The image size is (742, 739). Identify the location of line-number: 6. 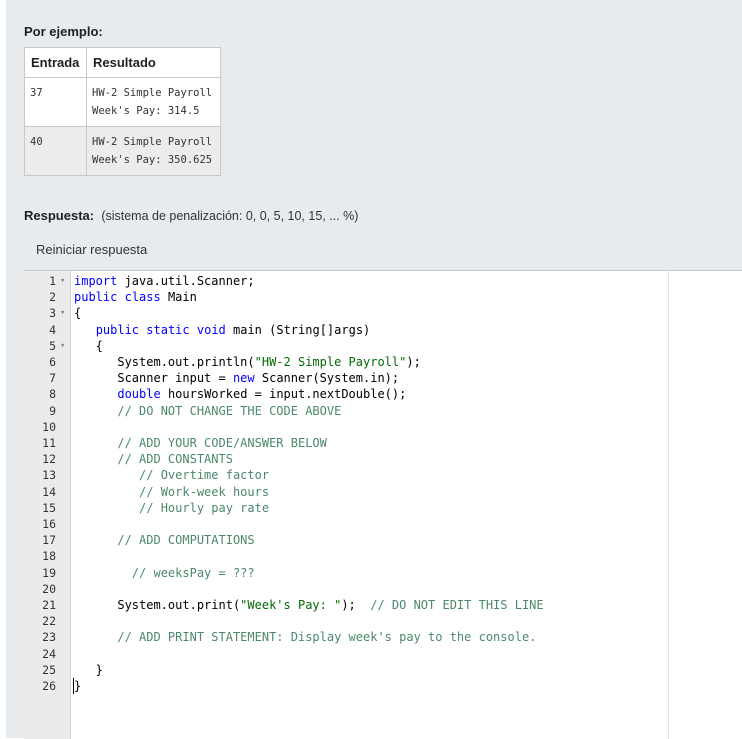
(52, 362).